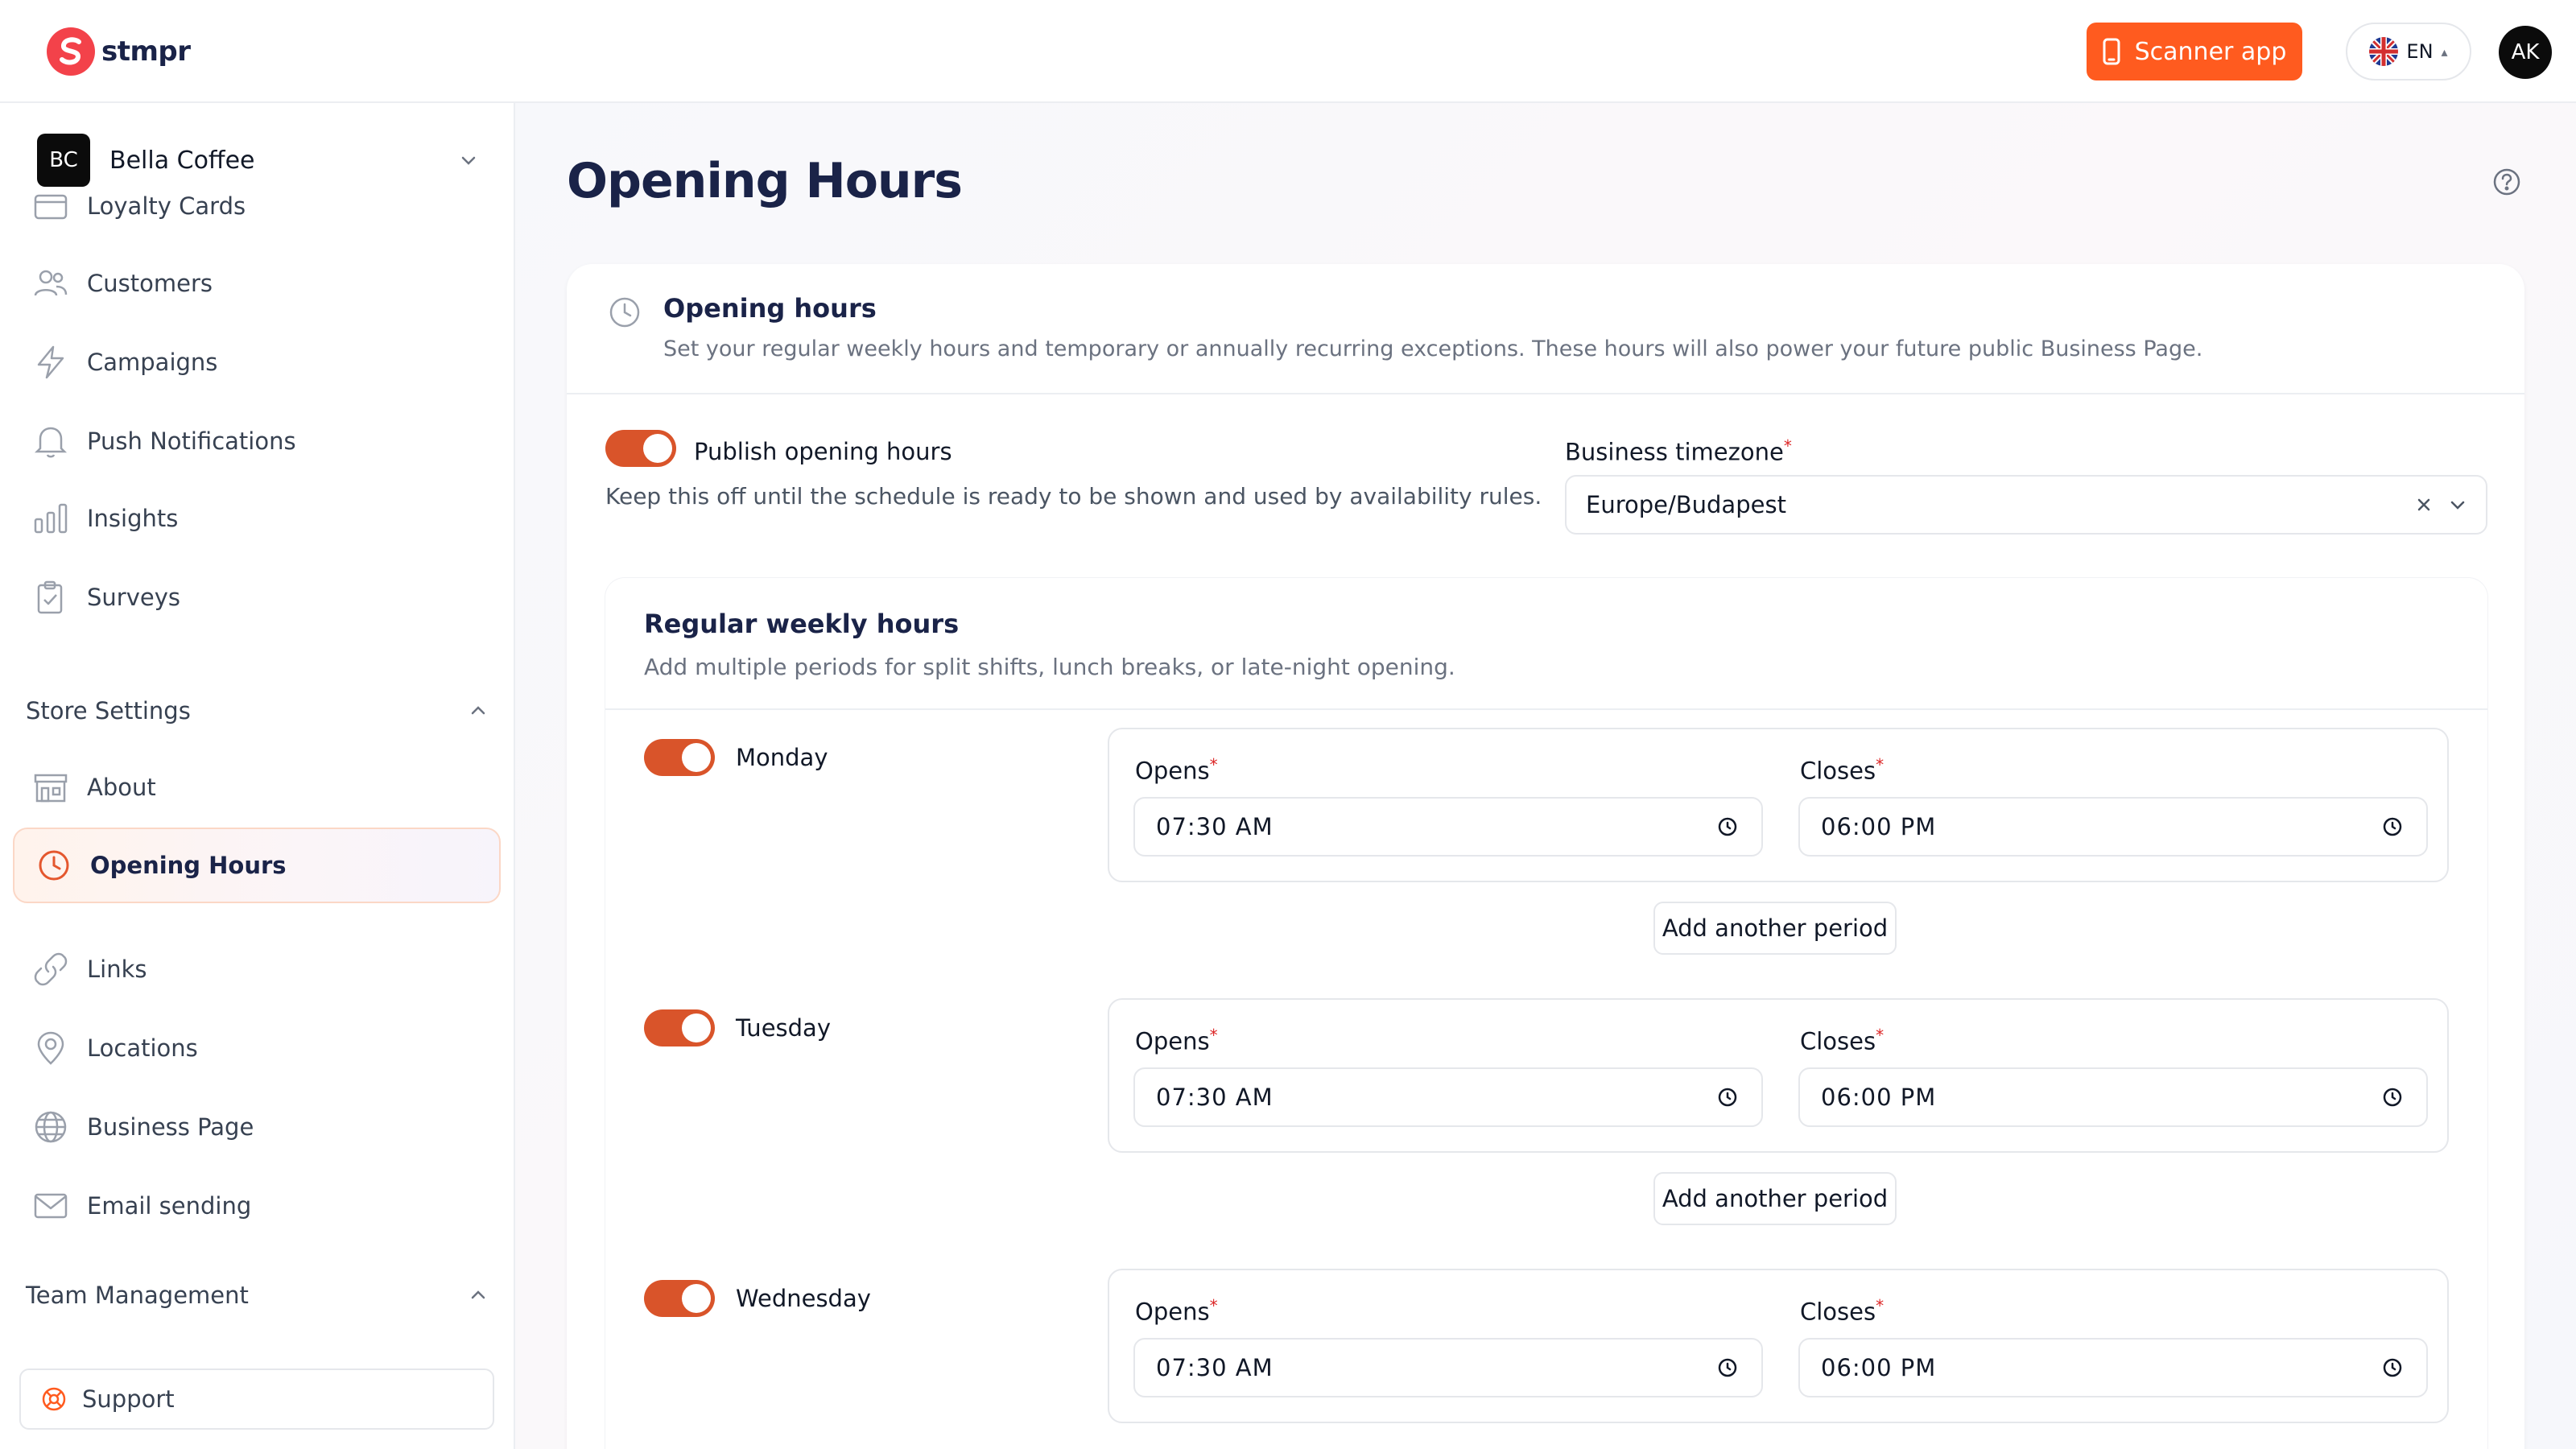 Image resolution: width=2576 pixels, height=1449 pixels. I want to click on day-label-tuesday: Tuesday, so click(783, 1028).